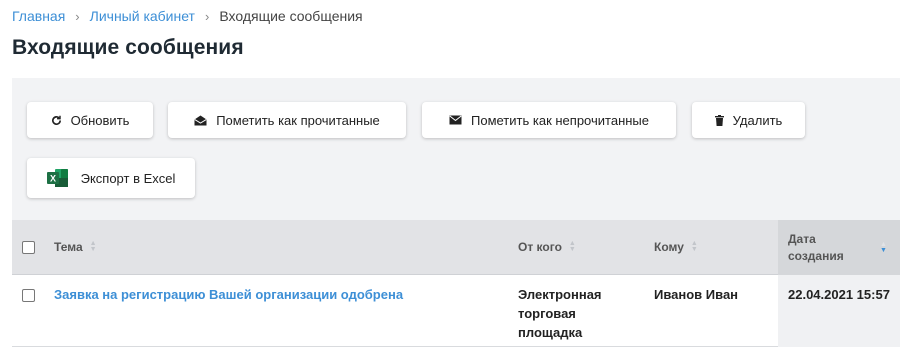 The height and width of the screenshot is (356, 905). Describe the element at coordinates (128, 47) in the screenshot. I see `page-title: Входящие сообщения` at that location.